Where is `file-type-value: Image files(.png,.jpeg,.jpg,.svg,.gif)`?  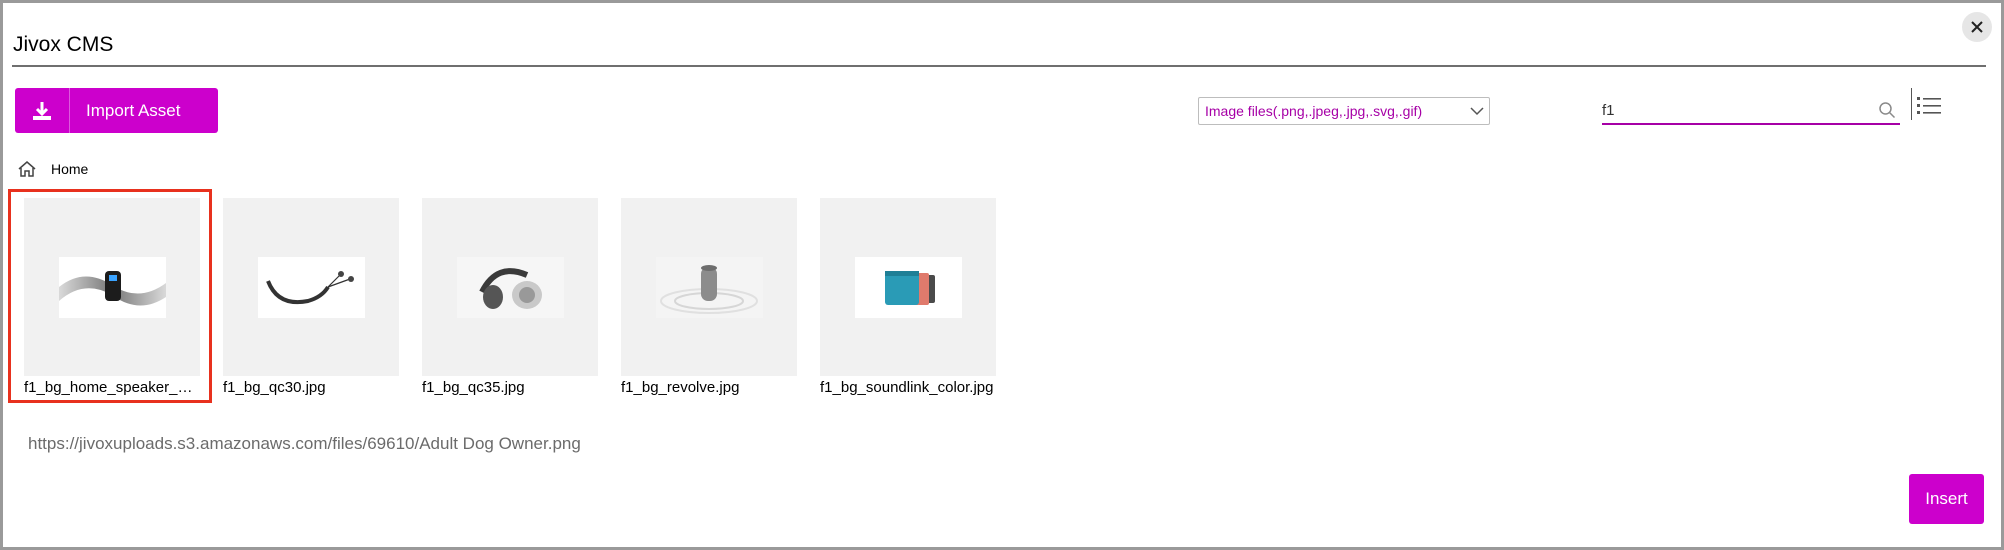
file-type-value: Image files(.png,.jpeg,.jpg,.svg,.gif) is located at coordinates (1314, 111).